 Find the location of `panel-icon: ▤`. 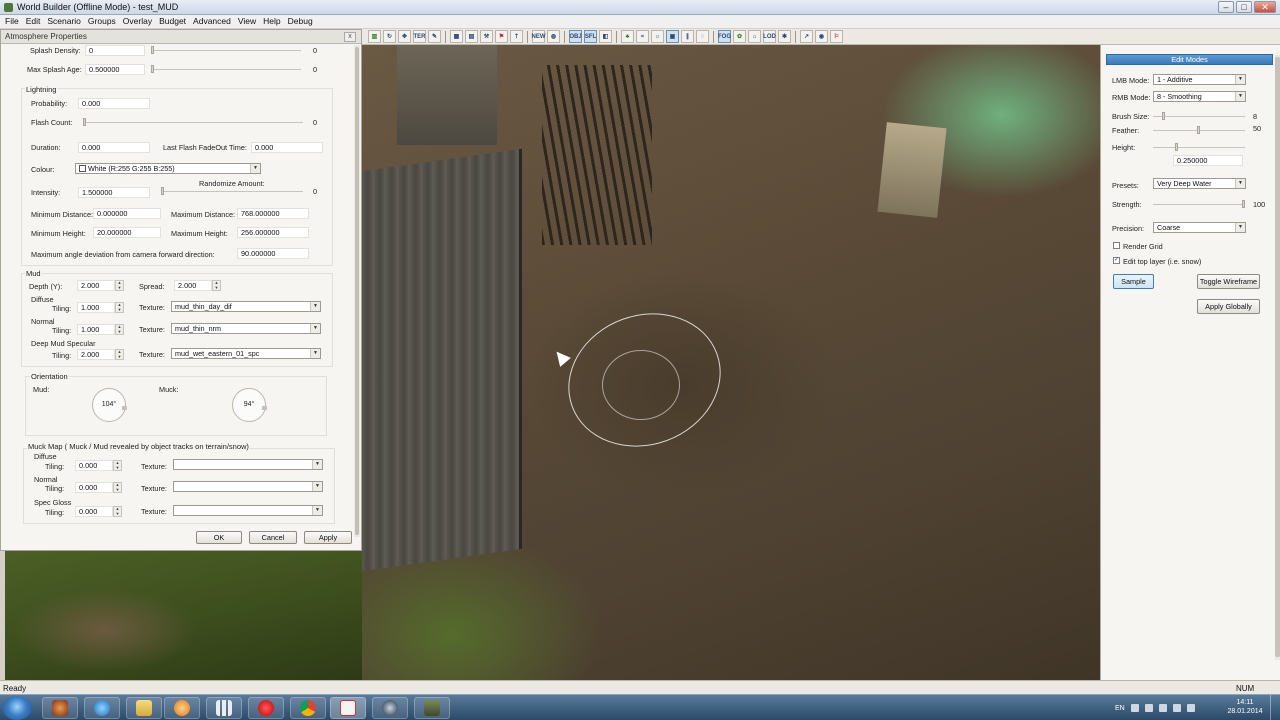

panel-icon: ▤ is located at coordinates (471, 36).